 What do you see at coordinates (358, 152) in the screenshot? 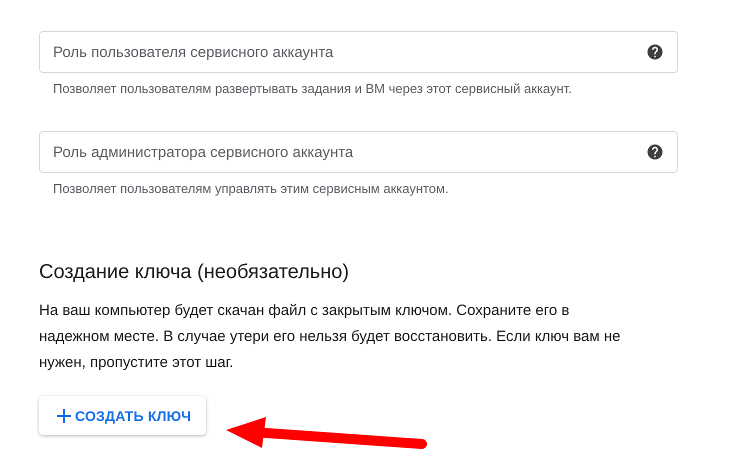
I see `role-field: Роль администратора сервисного аккаунта` at bounding box center [358, 152].